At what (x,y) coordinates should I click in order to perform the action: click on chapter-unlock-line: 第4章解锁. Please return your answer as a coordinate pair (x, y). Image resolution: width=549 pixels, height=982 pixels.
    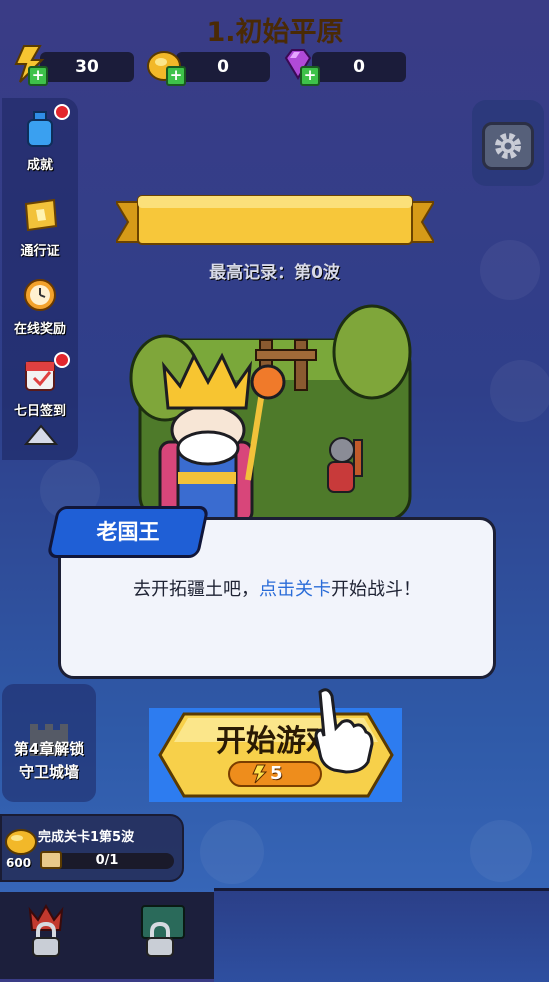
    Looking at the image, I should click on (49, 749).